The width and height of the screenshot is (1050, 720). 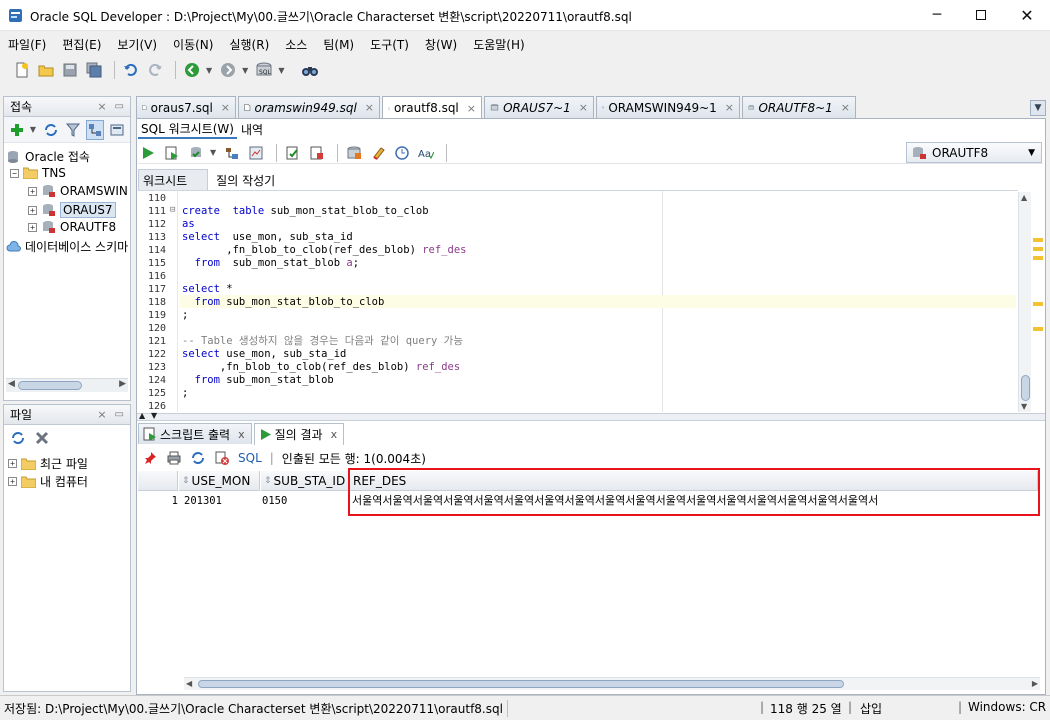 What do you see at coordinates (270, 263) in the screenshot?
I see `code-line: from sub_mon_stat_blob a;` at bounding box center [270, 263].